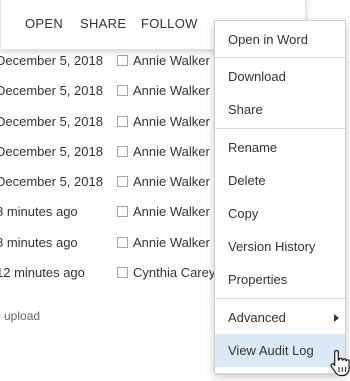  Describe the element at coordinates (280, 76) in the screenshot. I see `menu-item-download: Download` at that location.